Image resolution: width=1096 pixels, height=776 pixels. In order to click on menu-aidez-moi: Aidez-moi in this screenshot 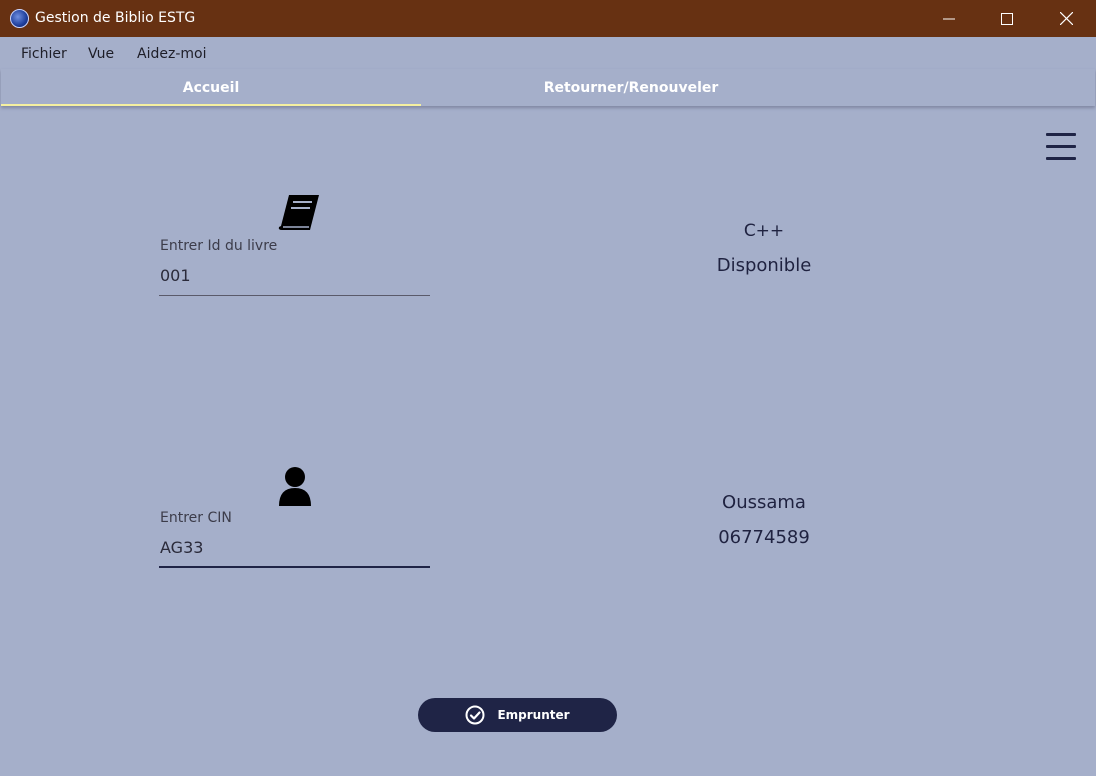, I will do `click(171, 54)`.